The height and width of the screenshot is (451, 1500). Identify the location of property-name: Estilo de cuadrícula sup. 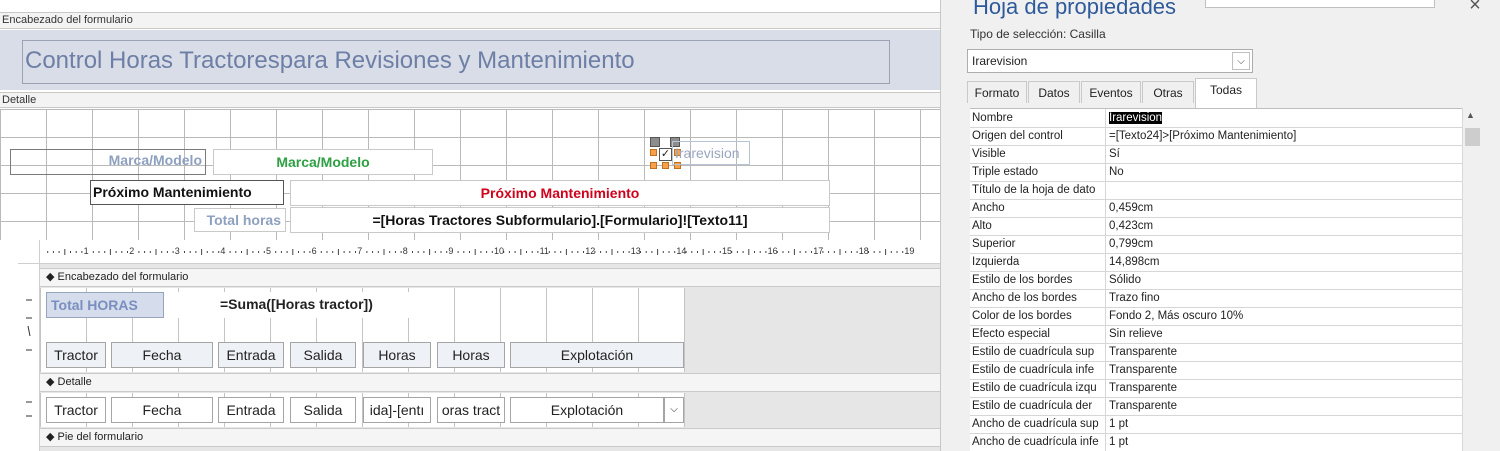
(1038, 352).